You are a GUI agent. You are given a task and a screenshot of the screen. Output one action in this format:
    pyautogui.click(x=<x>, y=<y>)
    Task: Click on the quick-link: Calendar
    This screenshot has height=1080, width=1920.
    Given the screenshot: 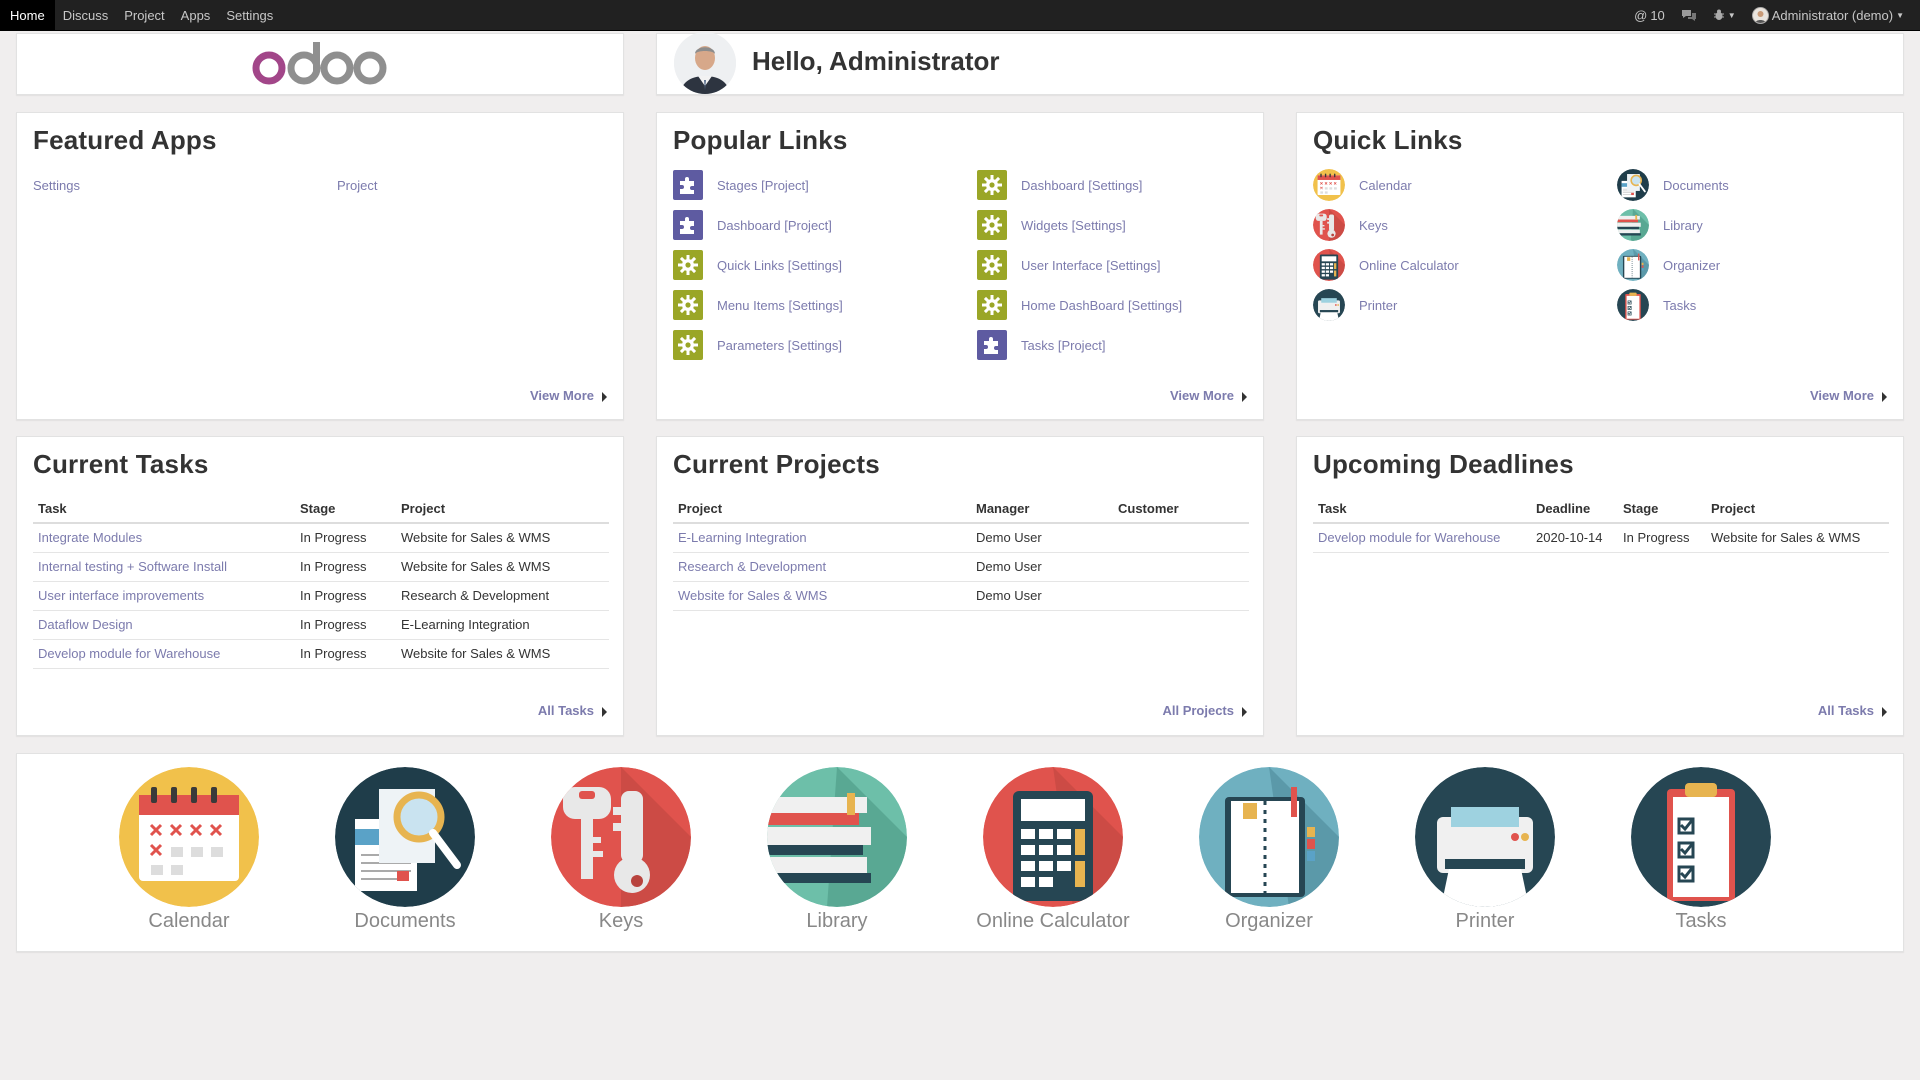 What is the action you would take?
    pyautogui.click(x=1362, y=185)
    